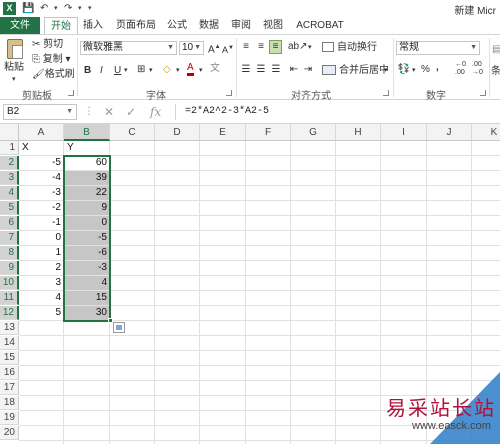  I want to click on conditional-format-label: 条, so click(495, 71).